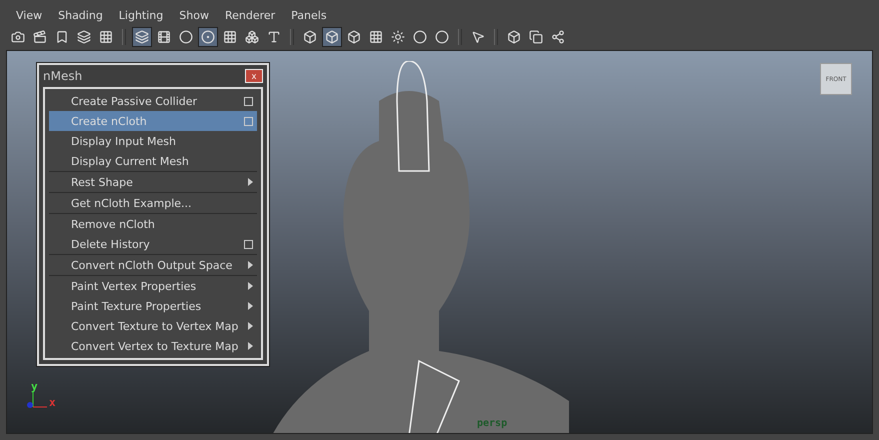  What do you see at coordinates (153, 346) in the screenshot?
I see `menu-item: Convert Vertex to Texture Map` at bounding box center [153, 346].